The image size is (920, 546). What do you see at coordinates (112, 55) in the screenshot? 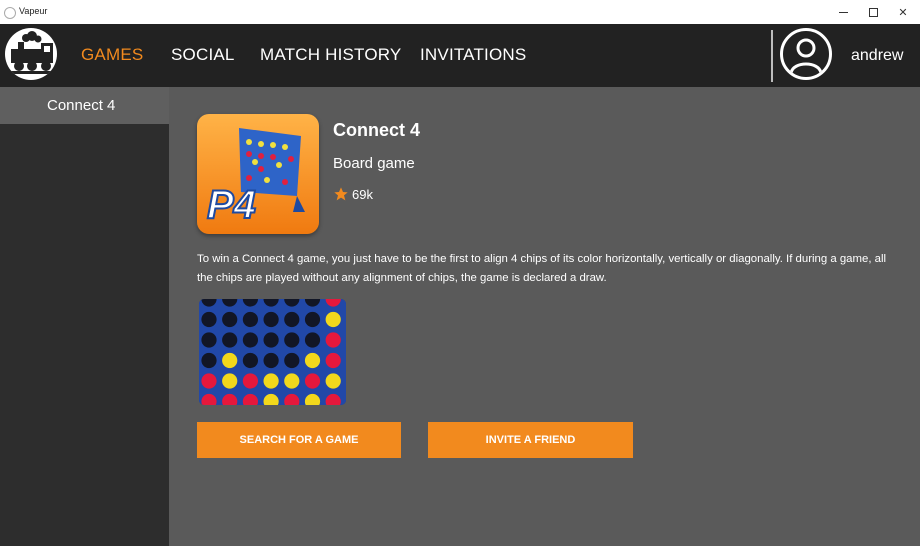
I see `nav-tab-games: GAMES` at bounding box center [112, 55].